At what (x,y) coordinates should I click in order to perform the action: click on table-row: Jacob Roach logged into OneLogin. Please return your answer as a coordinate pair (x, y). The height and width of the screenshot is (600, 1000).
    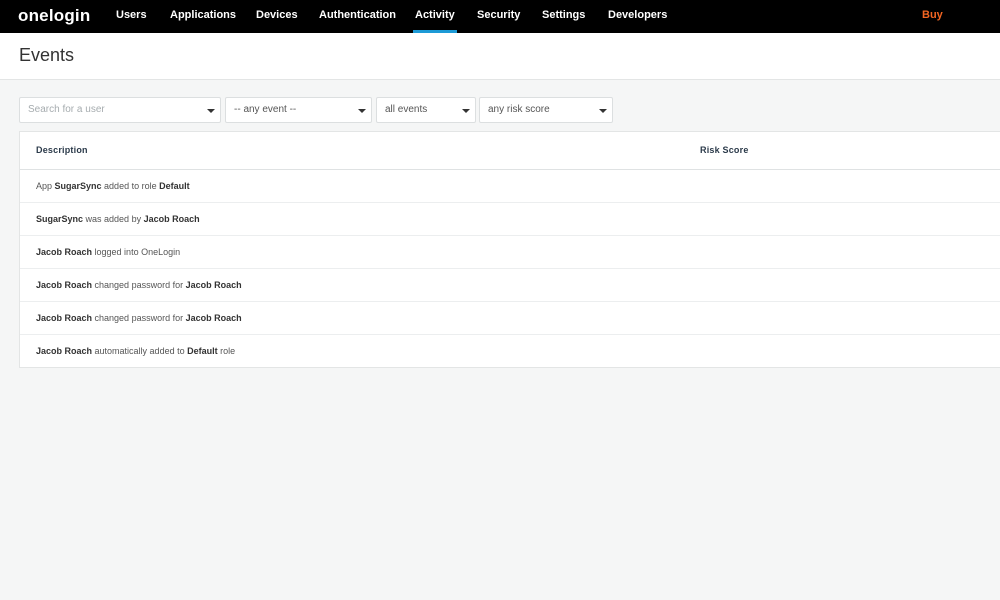
    Looking at the image, I should click on (510, 252).